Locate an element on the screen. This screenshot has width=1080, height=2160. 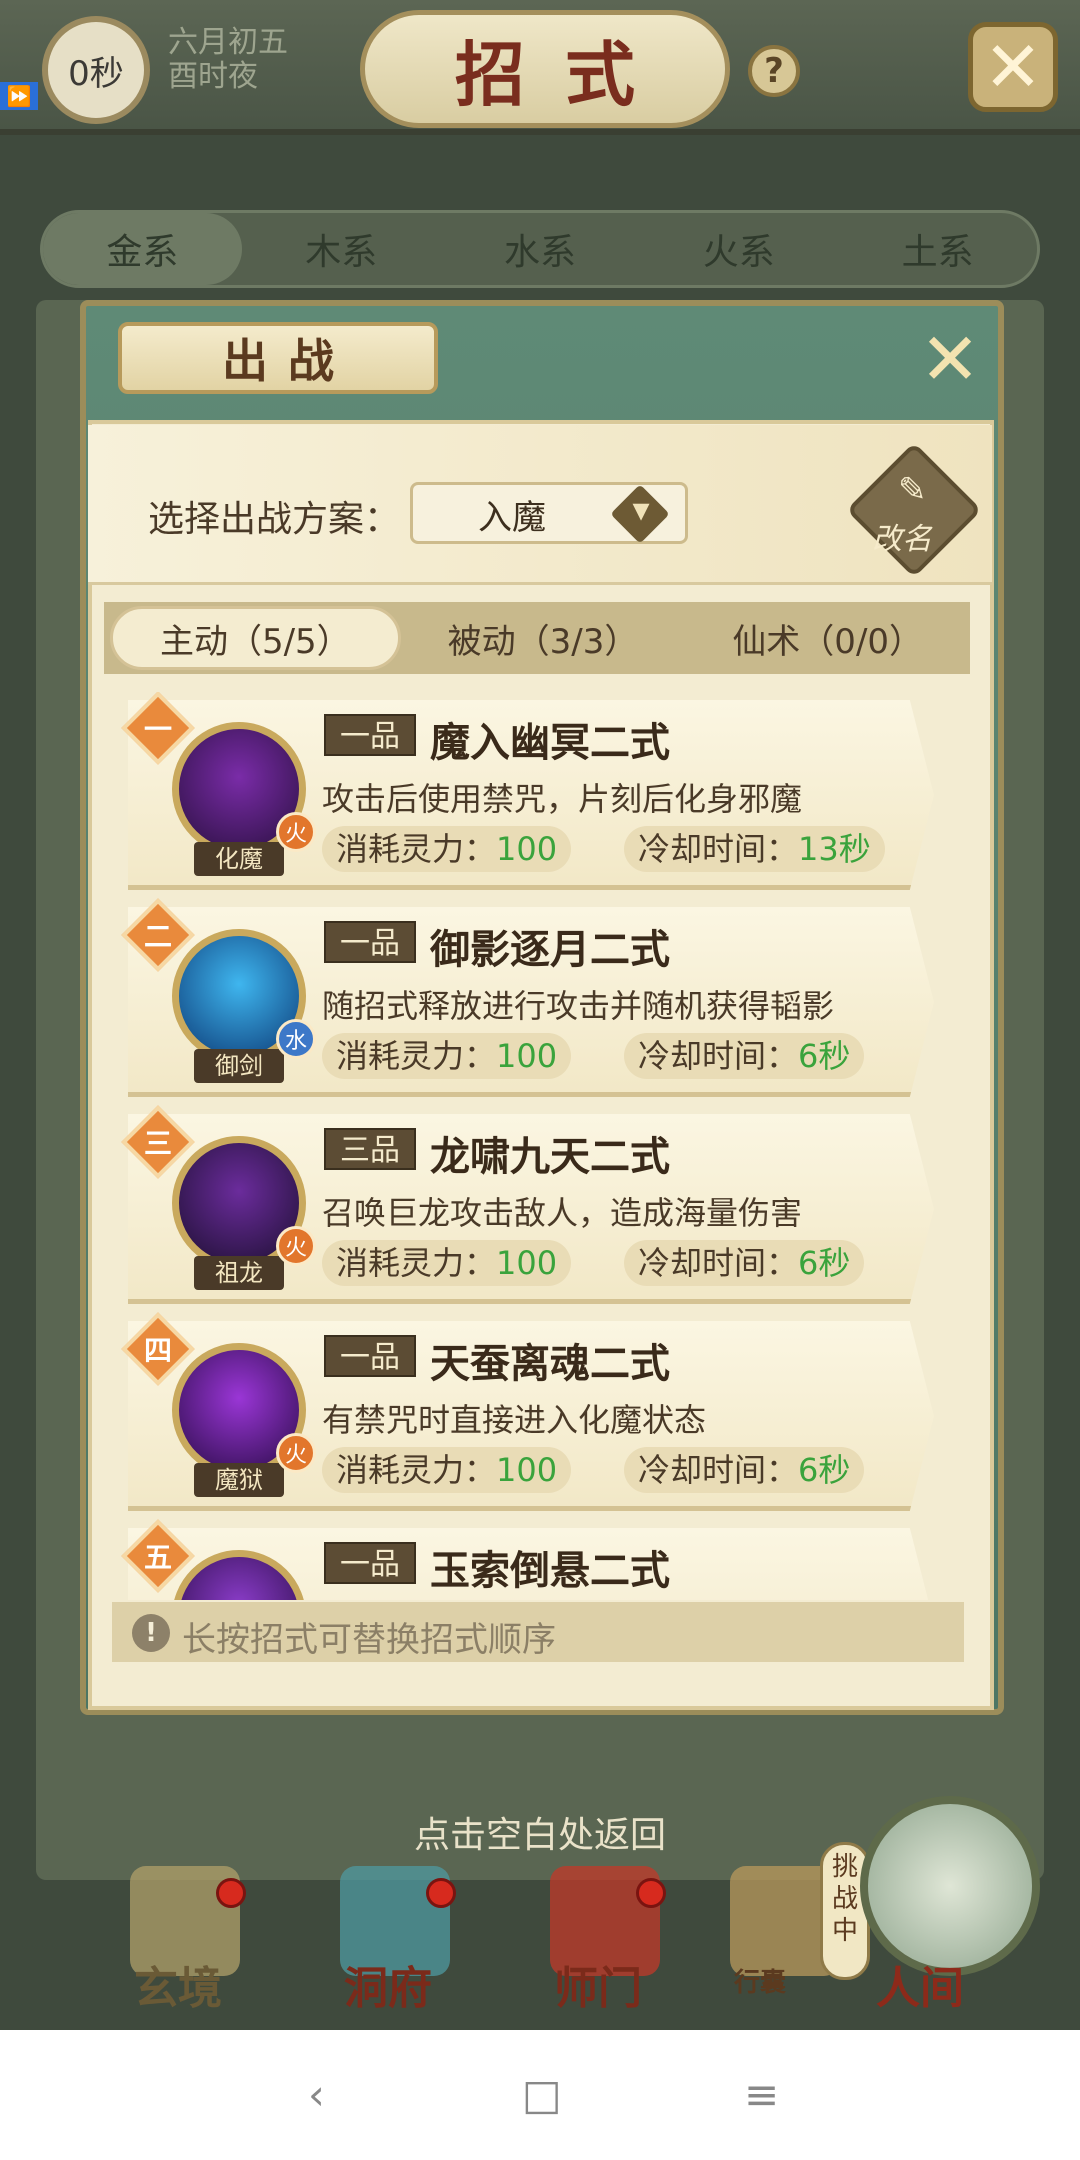
cooldown-value: 13秒 is located at coordinates (834, 849).